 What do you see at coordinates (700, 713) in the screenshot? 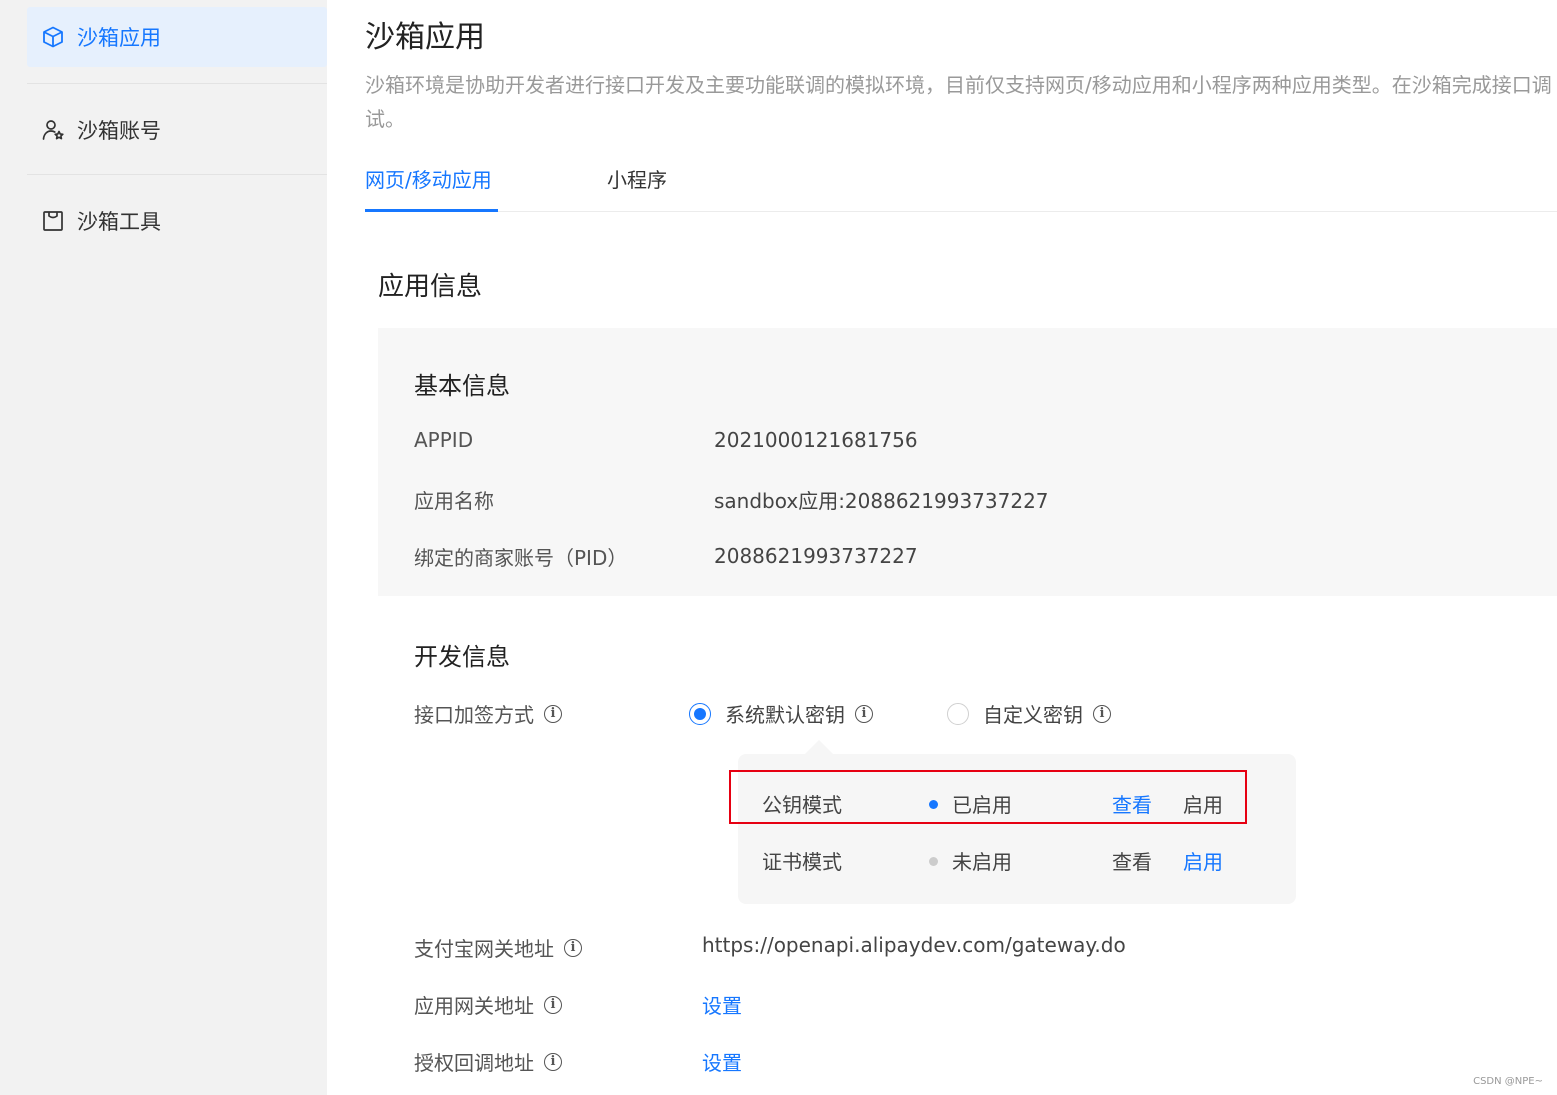
I see `radio-checked-indicator` at bounding box center [700, 713].